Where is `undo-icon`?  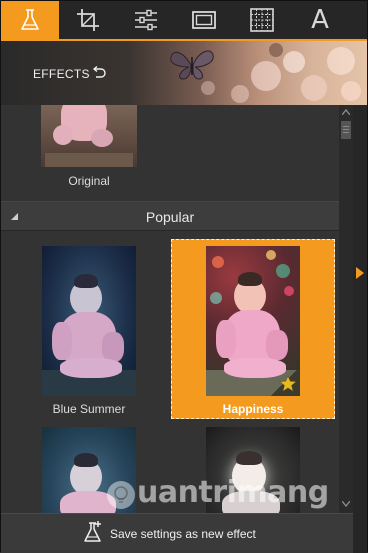 undo-icon is located at coordinates (99, 73).